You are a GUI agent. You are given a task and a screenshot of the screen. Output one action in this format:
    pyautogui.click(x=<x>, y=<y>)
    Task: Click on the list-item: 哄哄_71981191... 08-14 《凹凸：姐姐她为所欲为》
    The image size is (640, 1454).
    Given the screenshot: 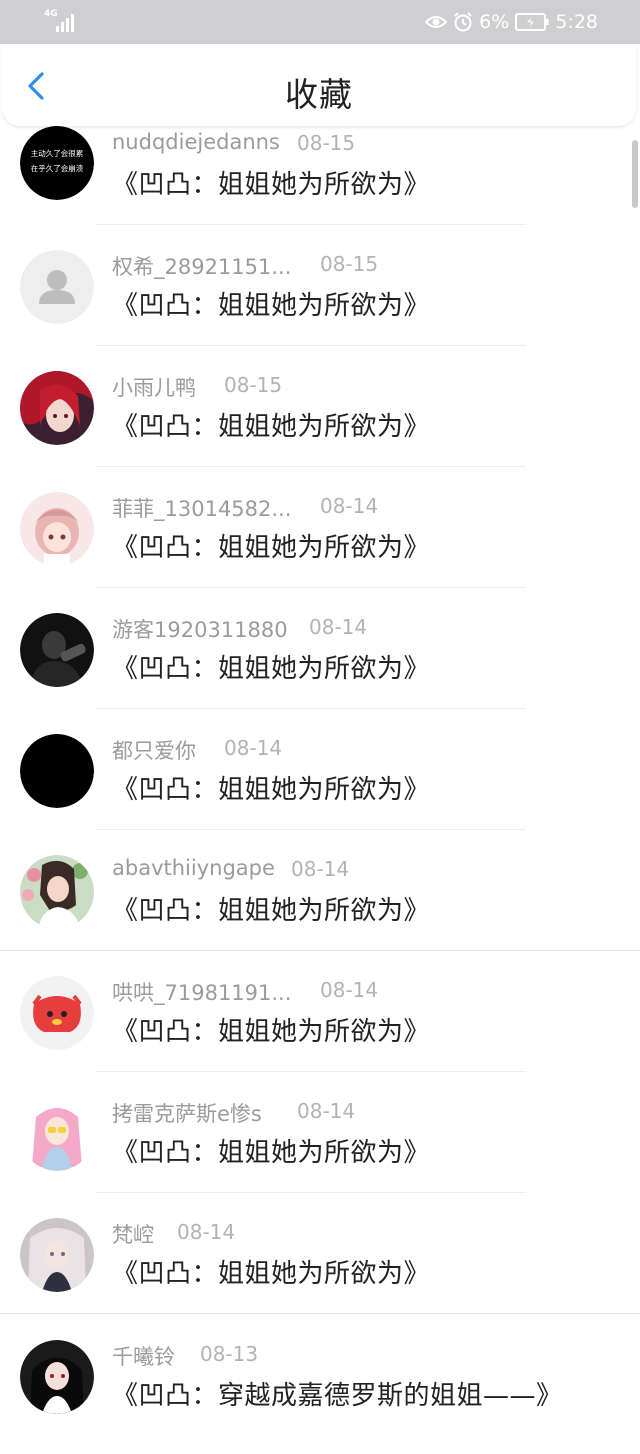 What is the action you would take?
    pyautogui.click(x=320, y=1029)
    